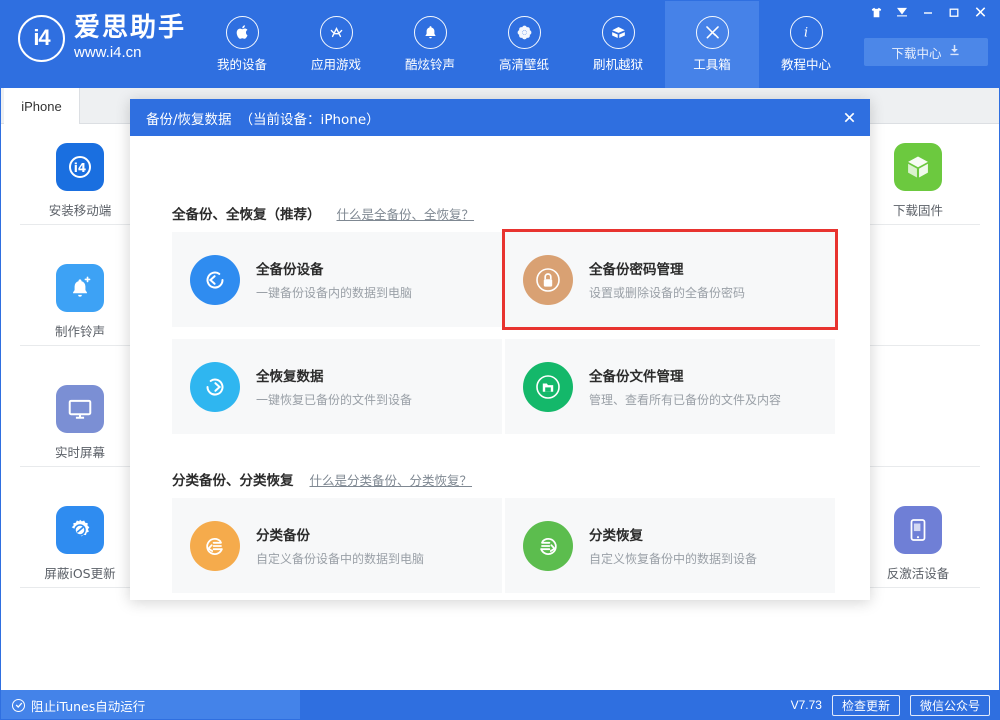  What do you see at coordinates (618, 32) in the screenshot?
I see `openbox-icon` at bounding box center [618, 32].